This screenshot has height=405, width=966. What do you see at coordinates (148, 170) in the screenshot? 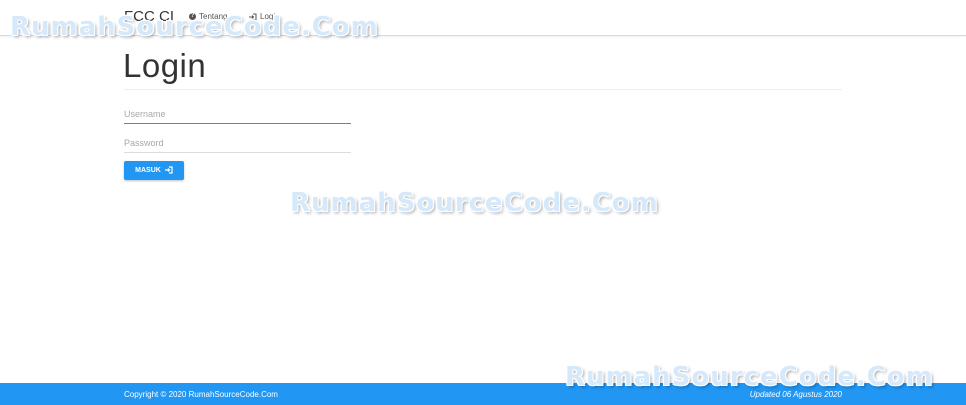
I see `masuk-button-label: MASUK` at bounding box center [148, 170].